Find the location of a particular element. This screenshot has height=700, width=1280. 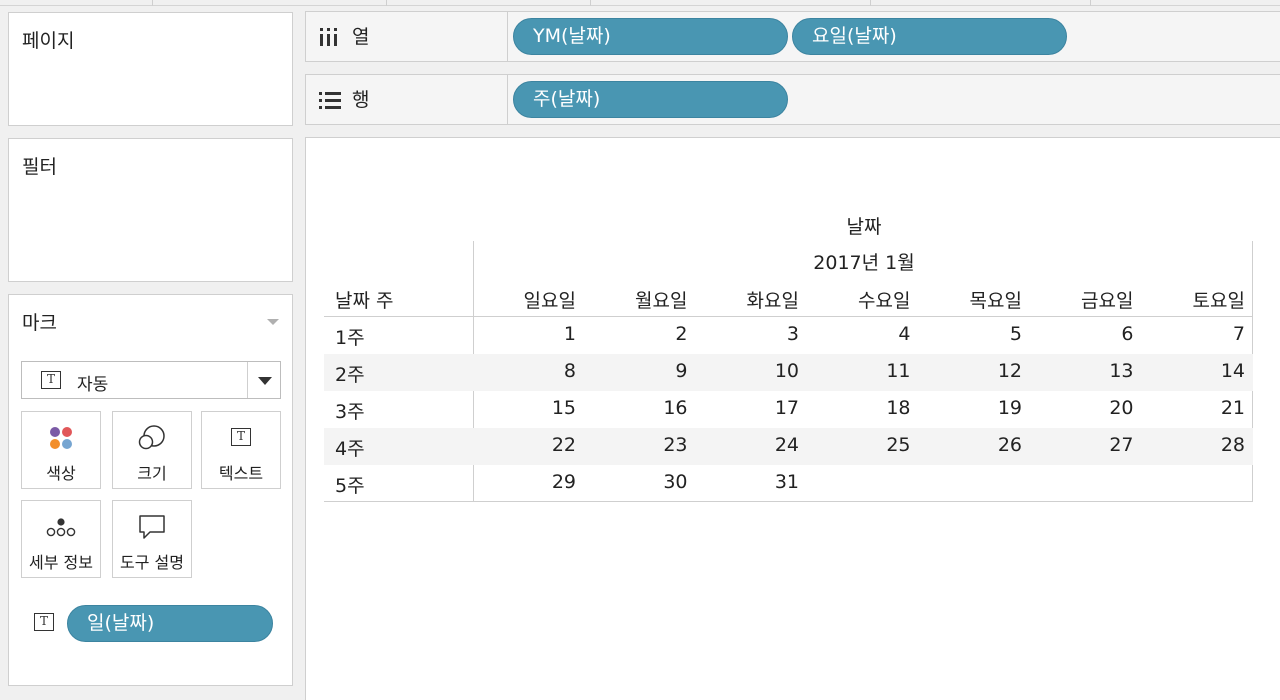

column-header: 목요일 is located at coordinates (972, 299).